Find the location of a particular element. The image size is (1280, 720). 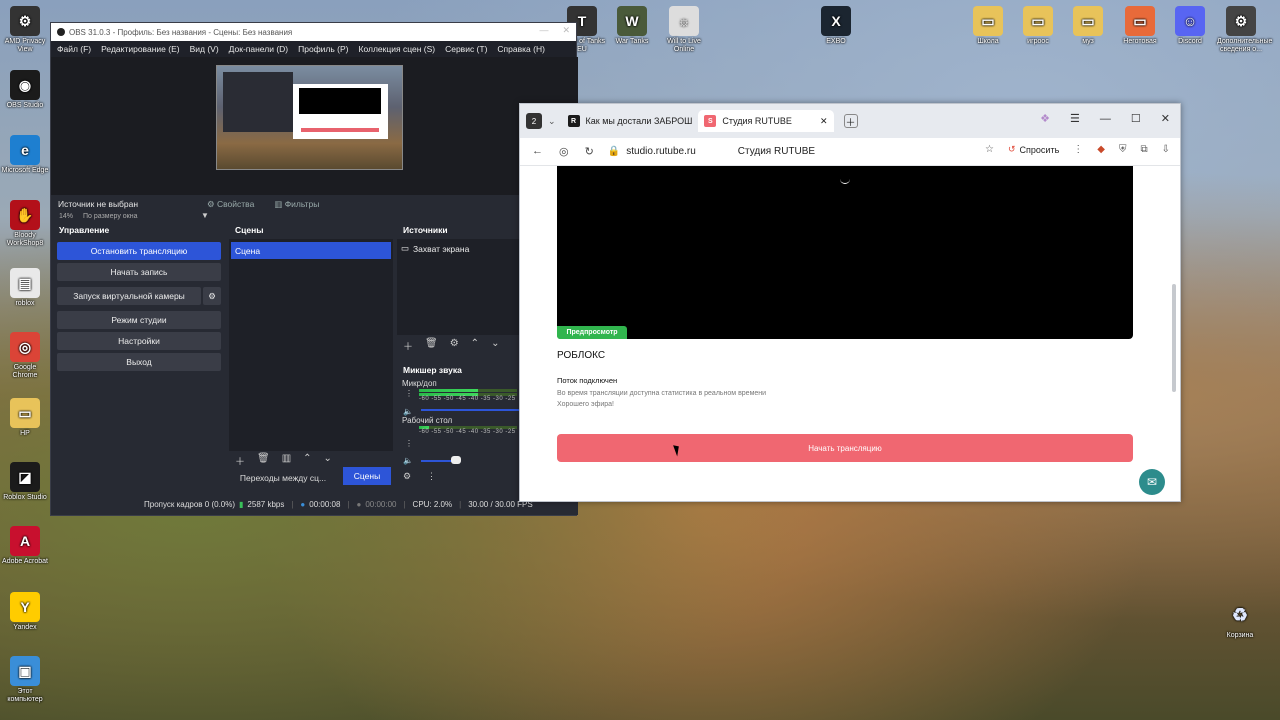

adblock-icon: ⛨ is located at coordinates (1123, 149).